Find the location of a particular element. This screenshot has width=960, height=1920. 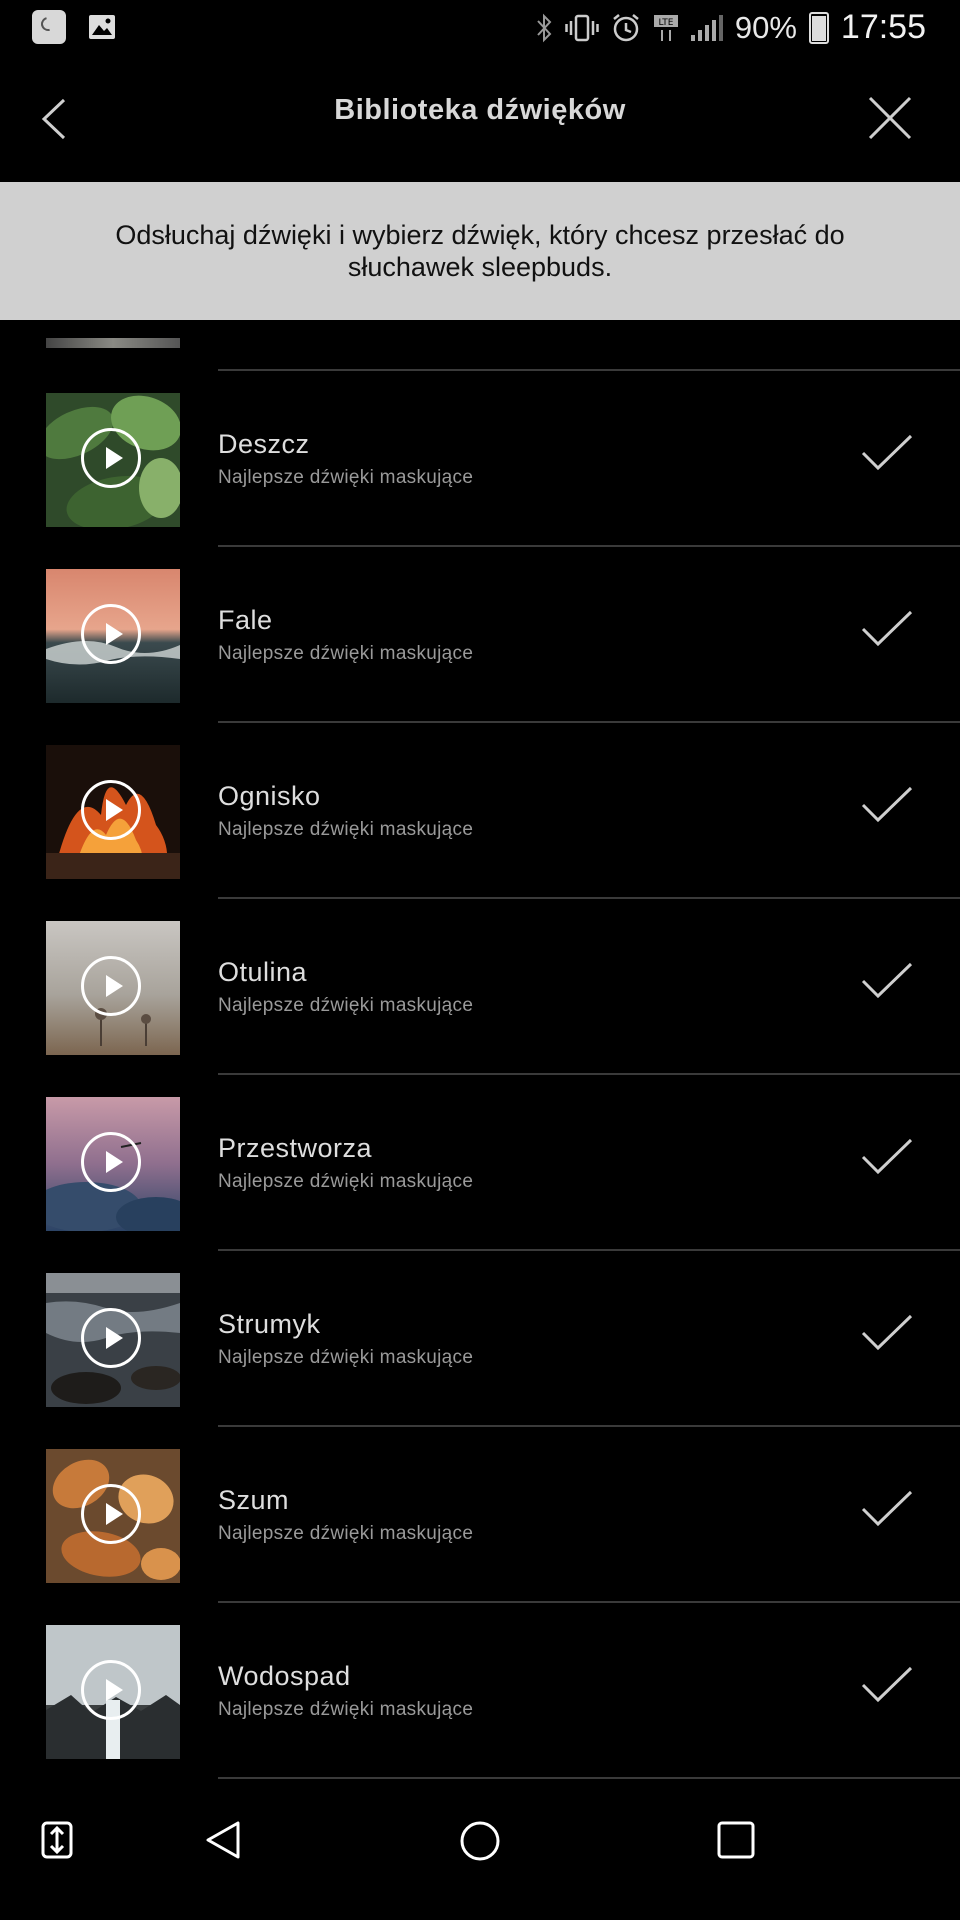

sound-item-deszcz: Deszcz Najlepsze dźwięki maskujące is located at coordinates (480, 459).